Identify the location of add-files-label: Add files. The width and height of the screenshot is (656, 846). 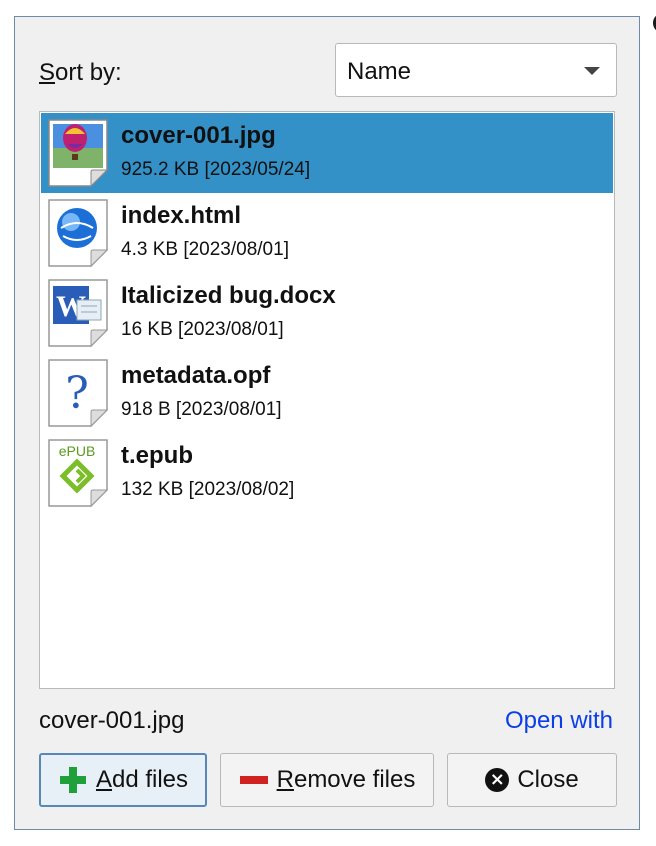
(142, 780).